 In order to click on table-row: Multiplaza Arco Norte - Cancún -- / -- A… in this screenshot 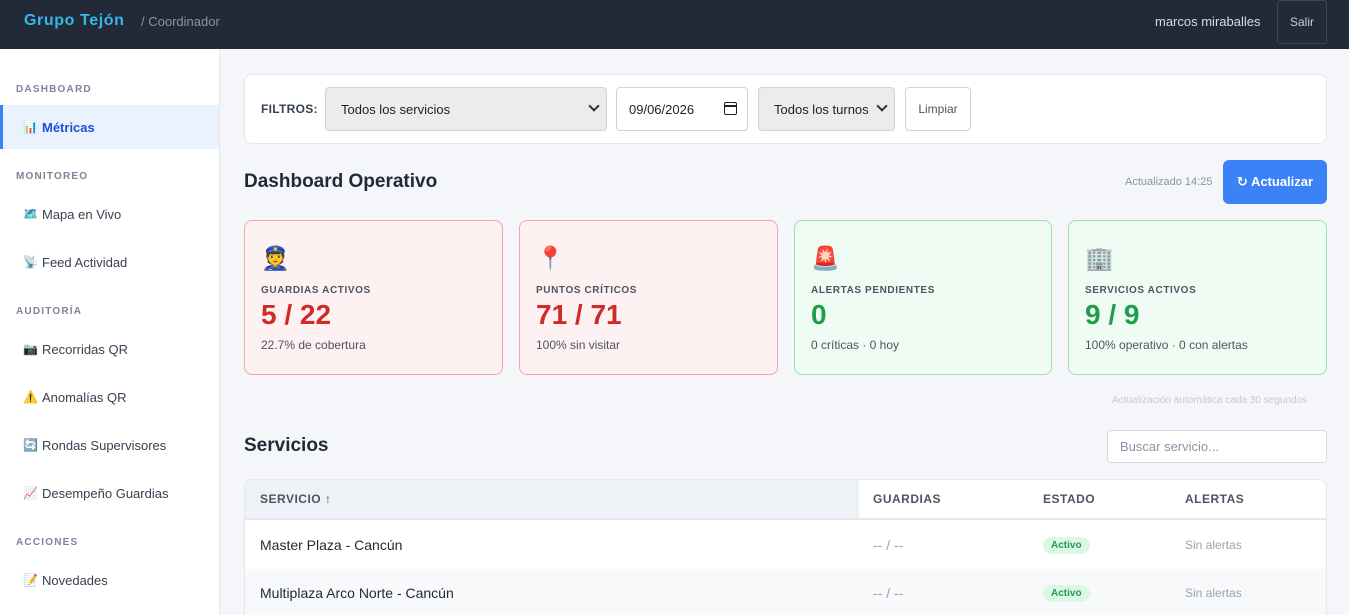, I will do `click(785, 592)`.